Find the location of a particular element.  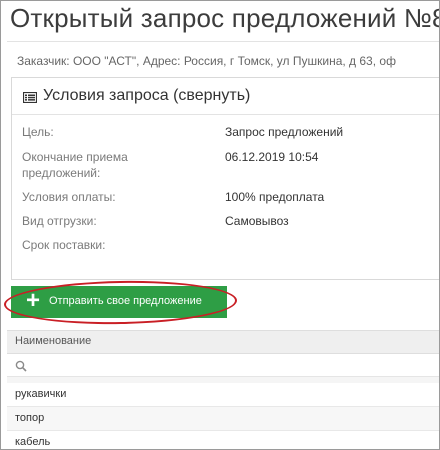

panel-header: Условия запроса (свернуть) is located at coordinates (225, 96).